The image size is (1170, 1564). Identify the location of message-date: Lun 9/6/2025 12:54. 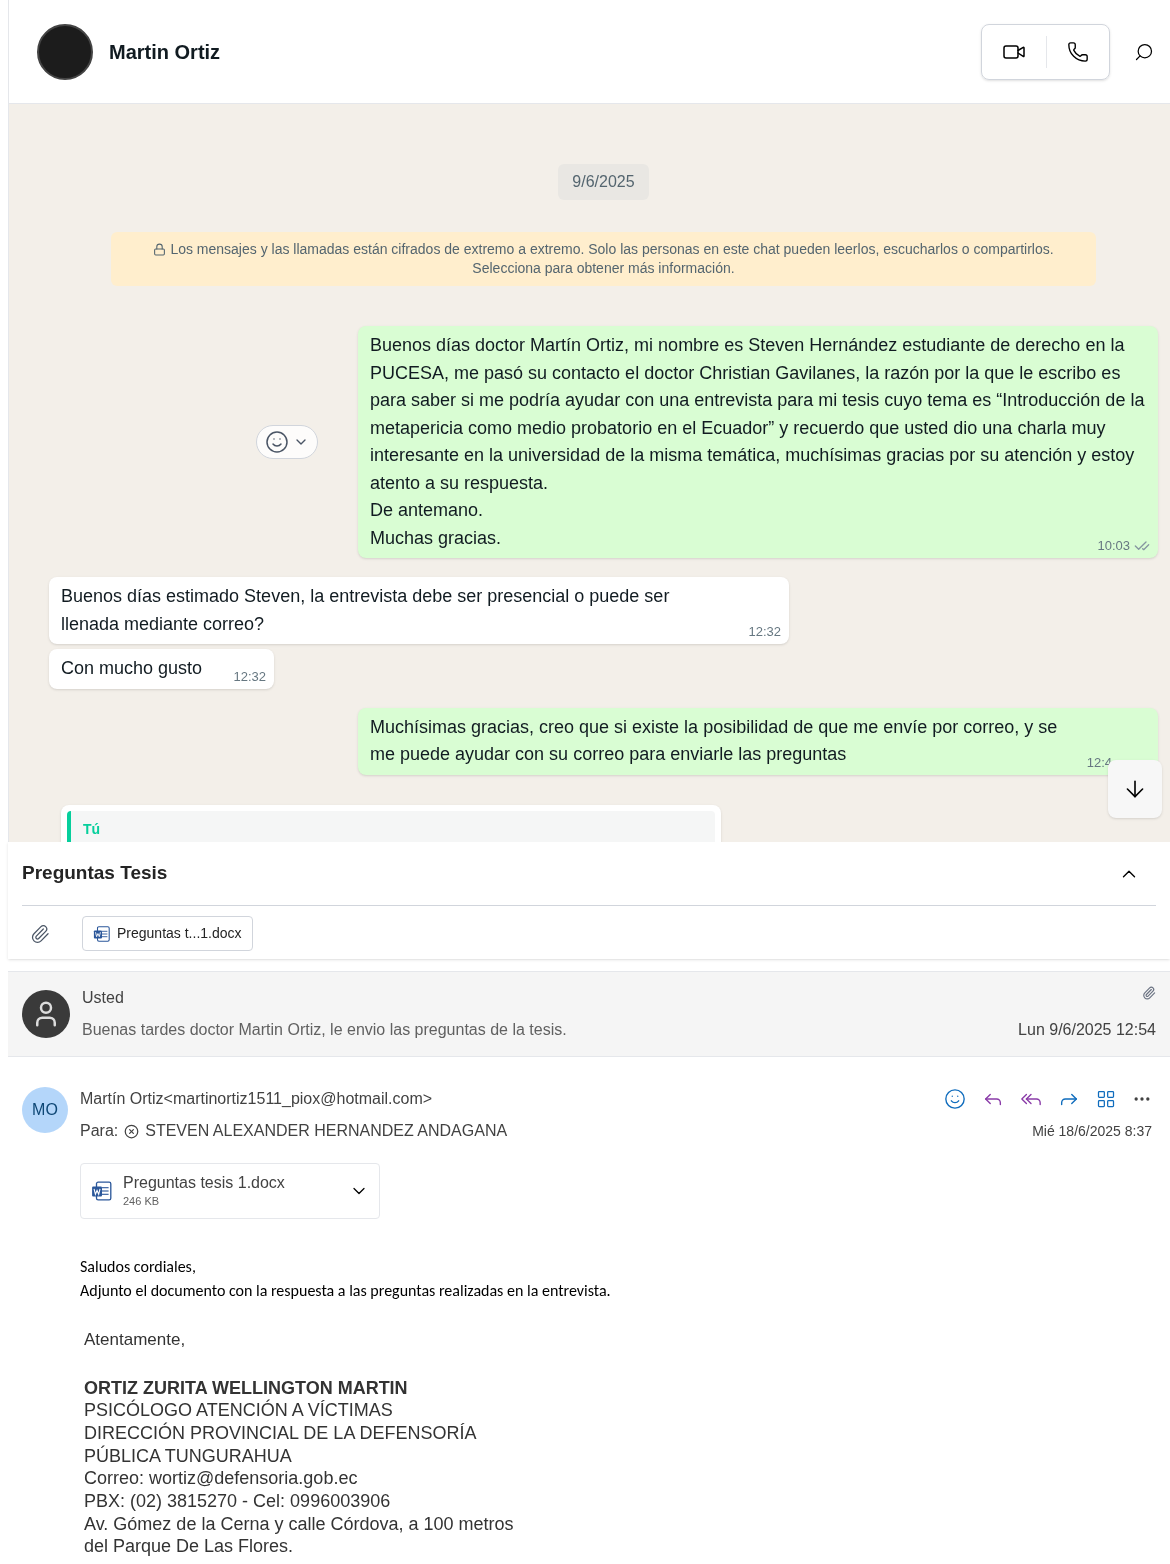
(1087, 1030).